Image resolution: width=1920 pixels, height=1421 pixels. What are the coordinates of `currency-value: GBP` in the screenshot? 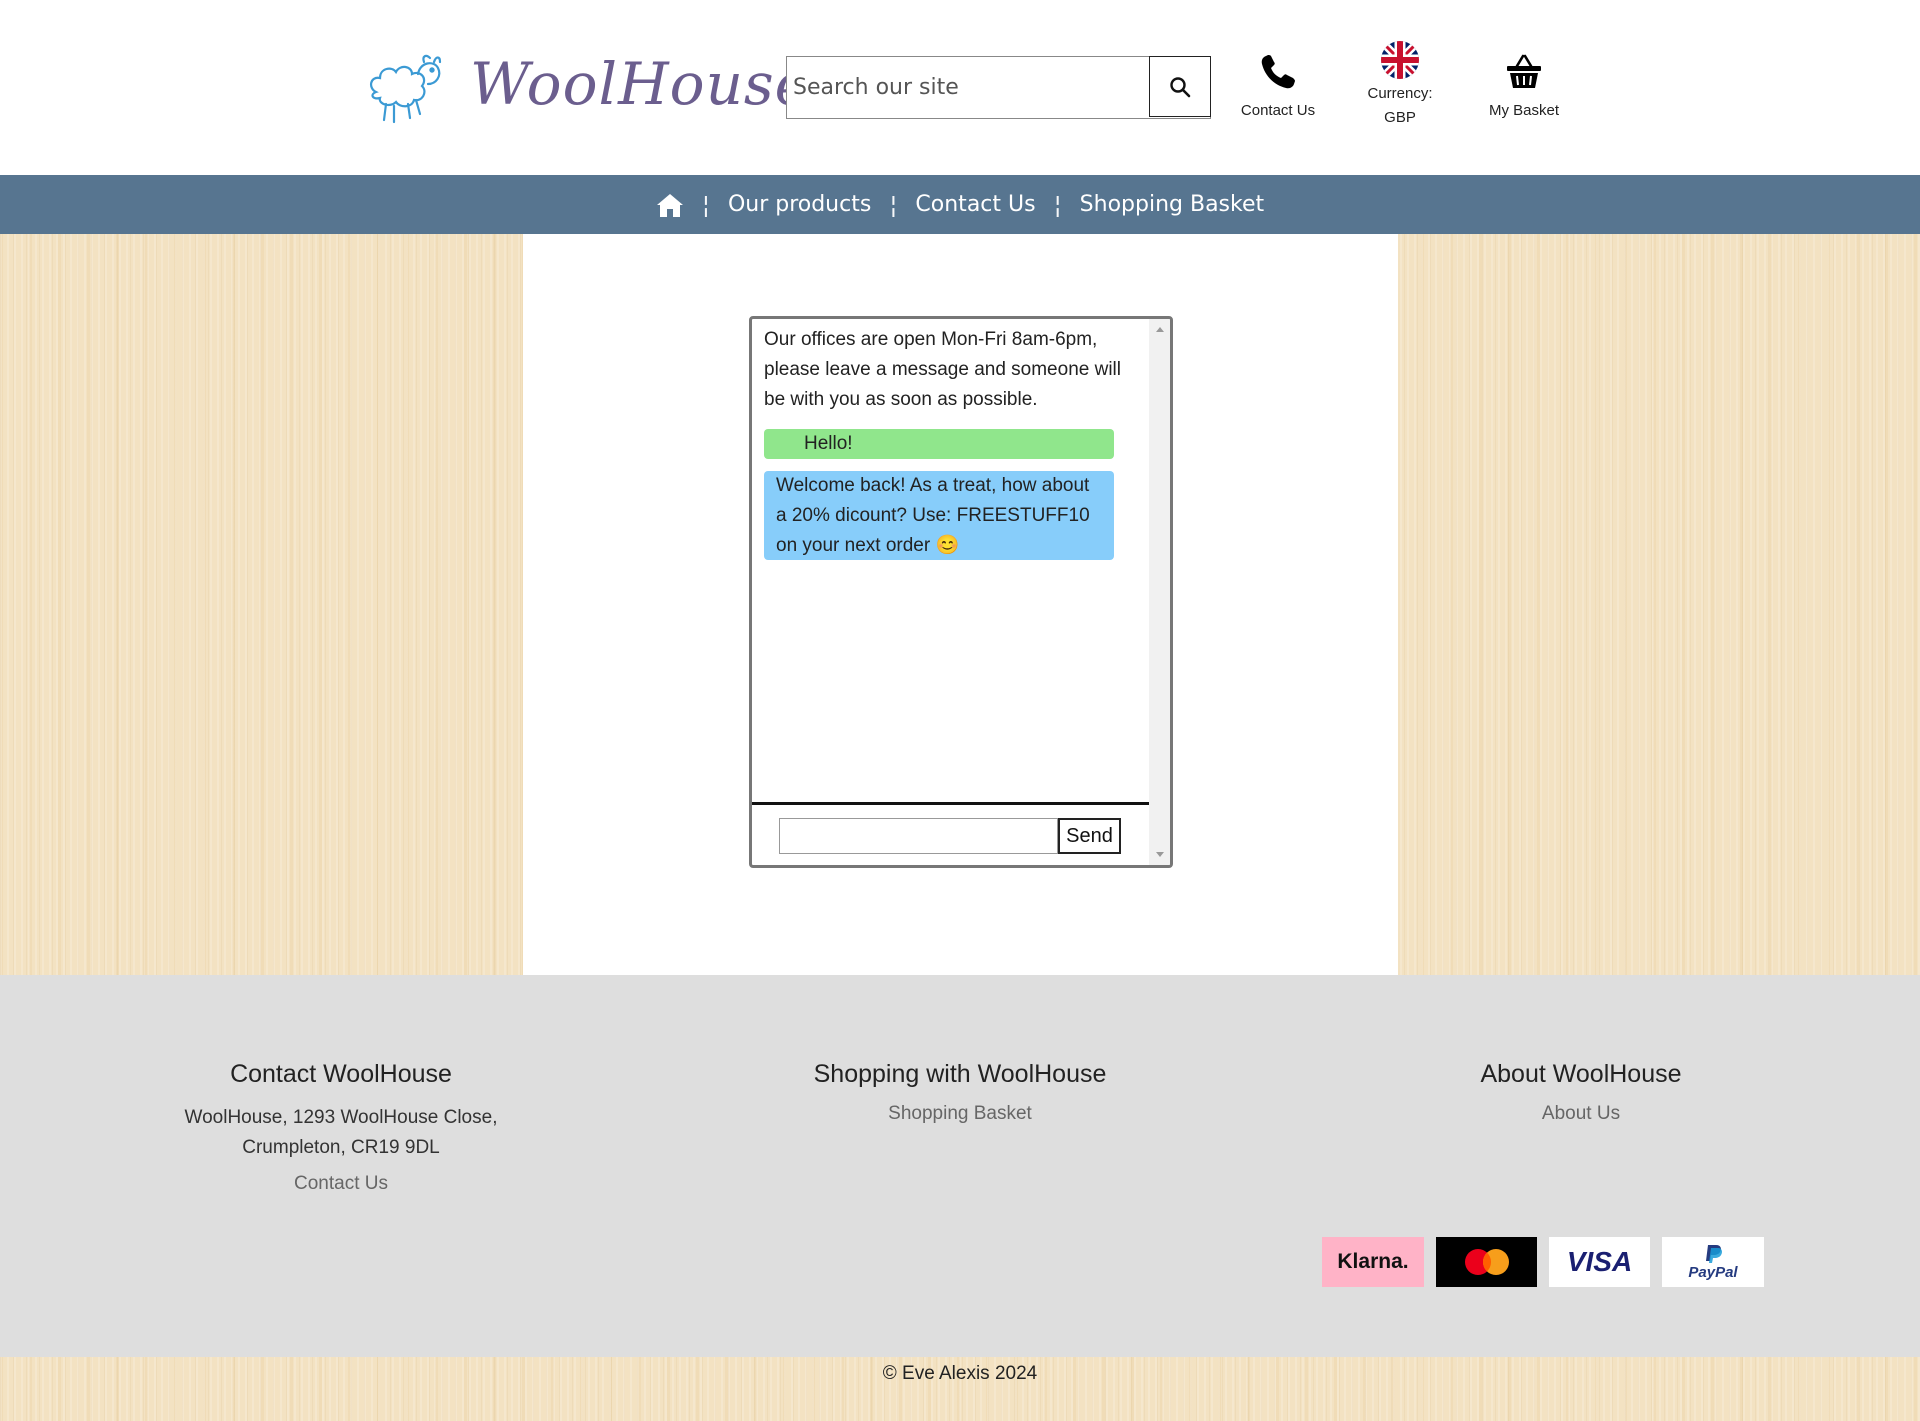 It's located at (1400, 117).